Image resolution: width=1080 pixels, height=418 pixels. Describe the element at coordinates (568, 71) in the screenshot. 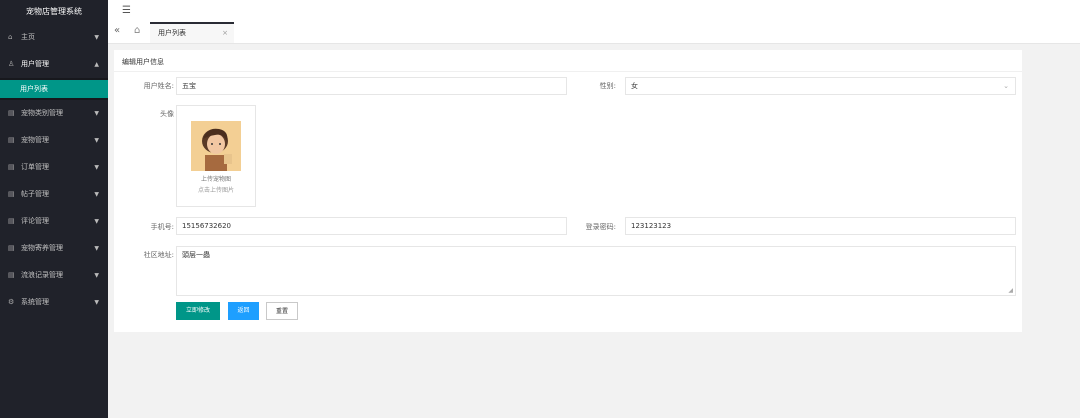

I see `divider` at that location.